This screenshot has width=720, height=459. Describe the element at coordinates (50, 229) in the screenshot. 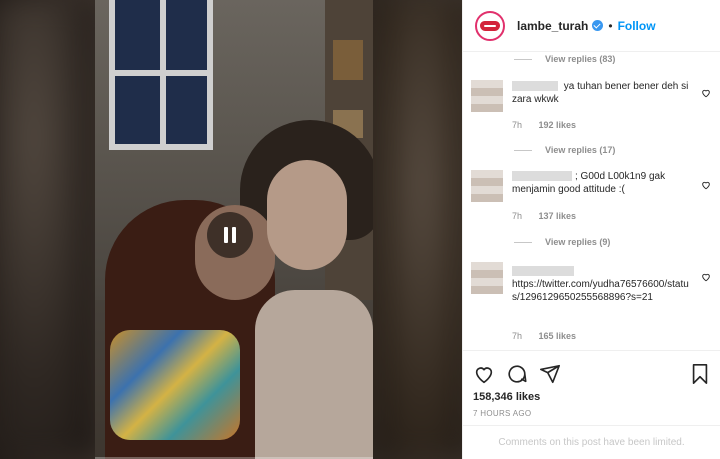

I see `video-blur-left` at that location.